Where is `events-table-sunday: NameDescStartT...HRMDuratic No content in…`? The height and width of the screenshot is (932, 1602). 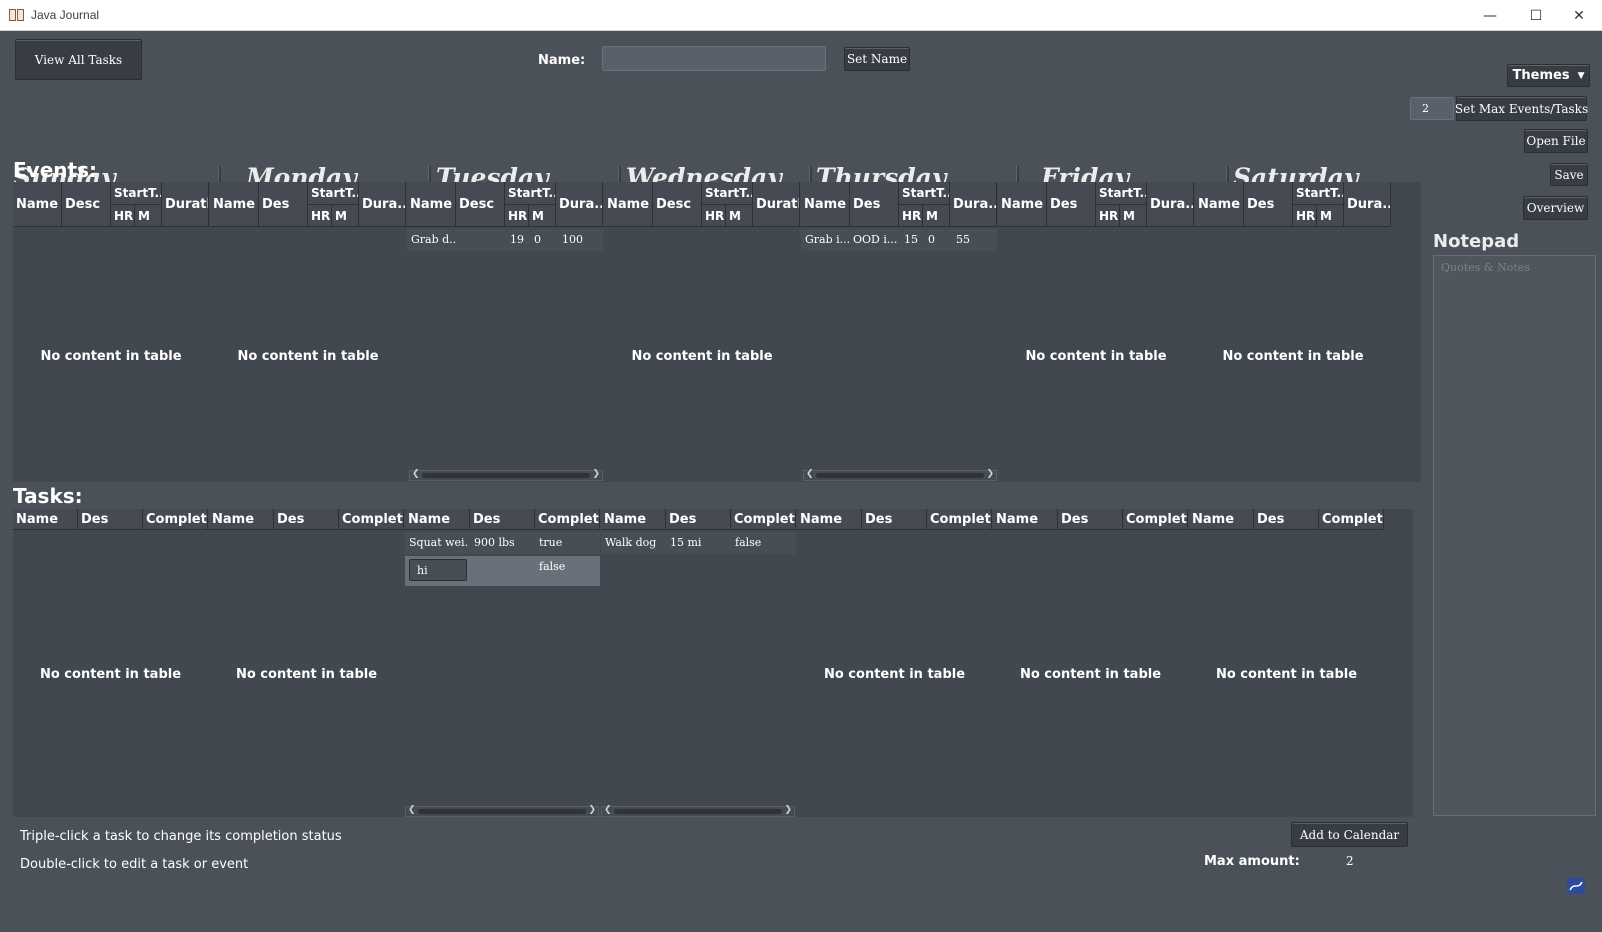 events-table-sunday: NameDescStartT...HRMDuratic No content in… is located at coordinates (111, 332).